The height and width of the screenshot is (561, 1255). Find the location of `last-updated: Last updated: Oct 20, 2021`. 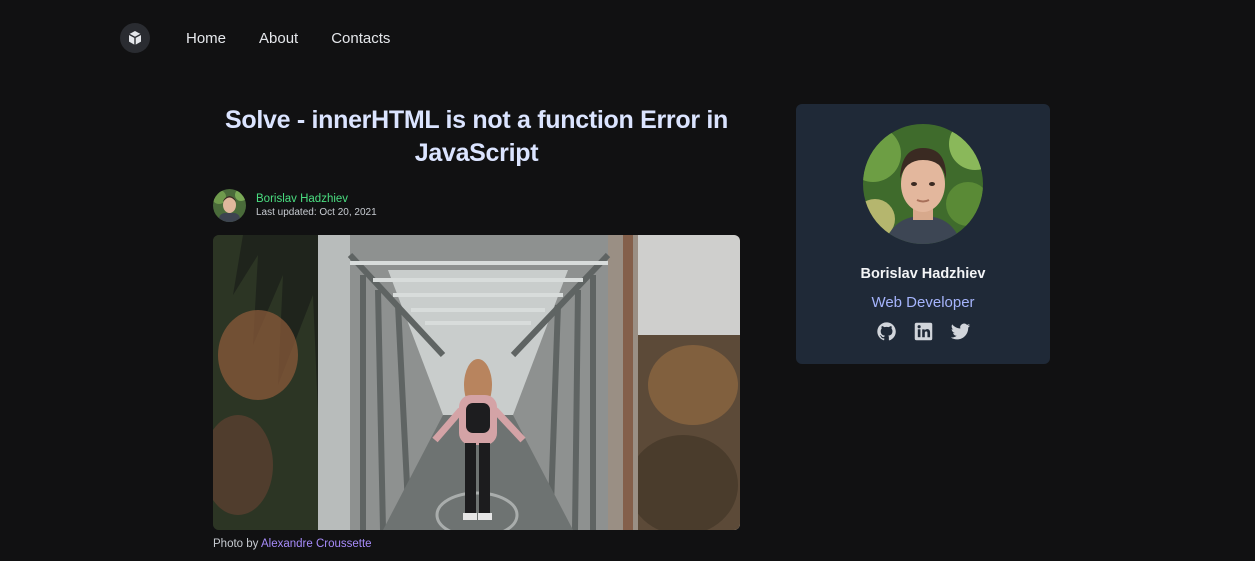

last-updated: Last updated: Oct 20, 2021 is located at coordinates (316, 212).